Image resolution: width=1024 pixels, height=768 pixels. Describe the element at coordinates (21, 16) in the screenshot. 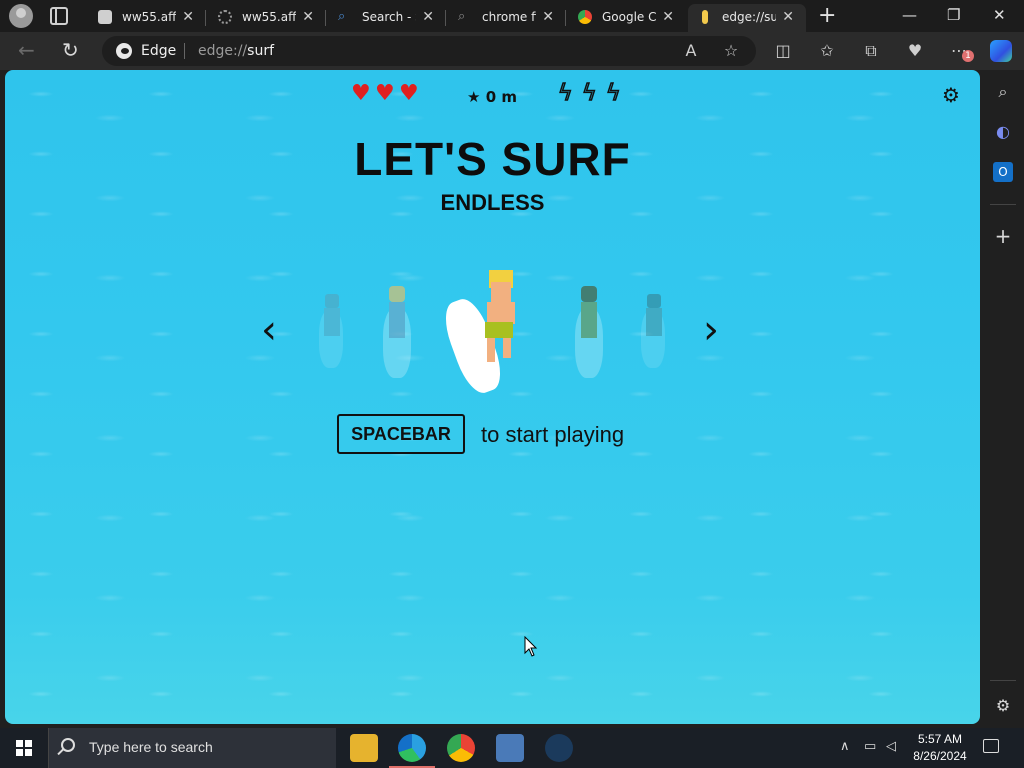

I see `profile-avatar-icon` at that location.